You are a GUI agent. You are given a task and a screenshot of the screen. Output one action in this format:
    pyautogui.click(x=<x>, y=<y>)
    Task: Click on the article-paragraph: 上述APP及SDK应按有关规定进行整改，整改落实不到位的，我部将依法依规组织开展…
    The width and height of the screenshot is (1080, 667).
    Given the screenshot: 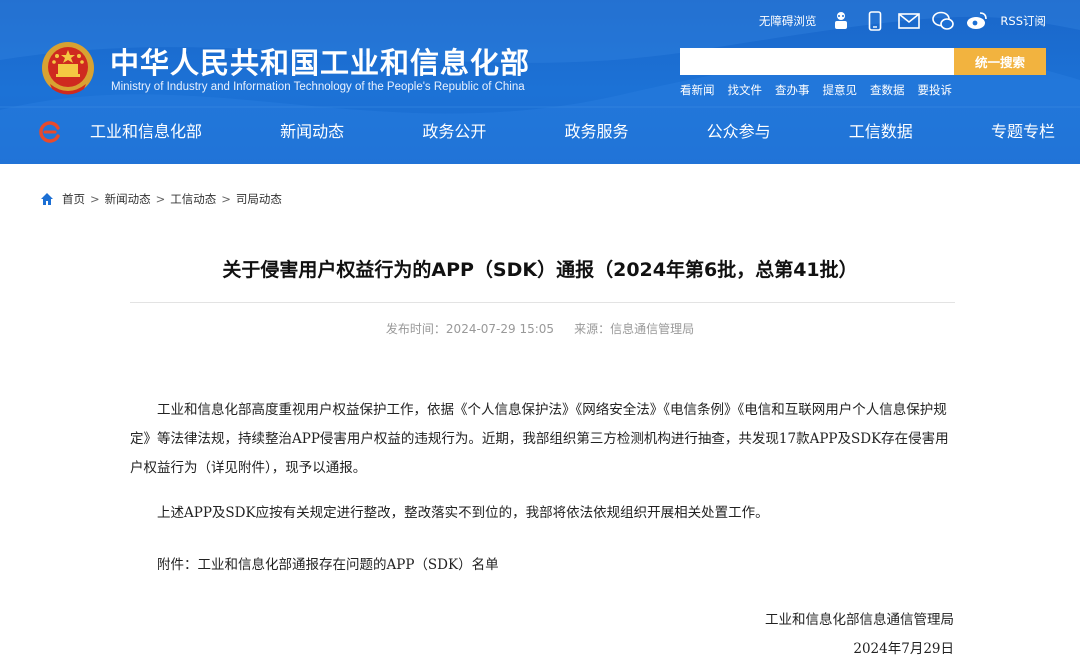 What is the action you would take?
    pyautogui.click(x=463, y=513)
    